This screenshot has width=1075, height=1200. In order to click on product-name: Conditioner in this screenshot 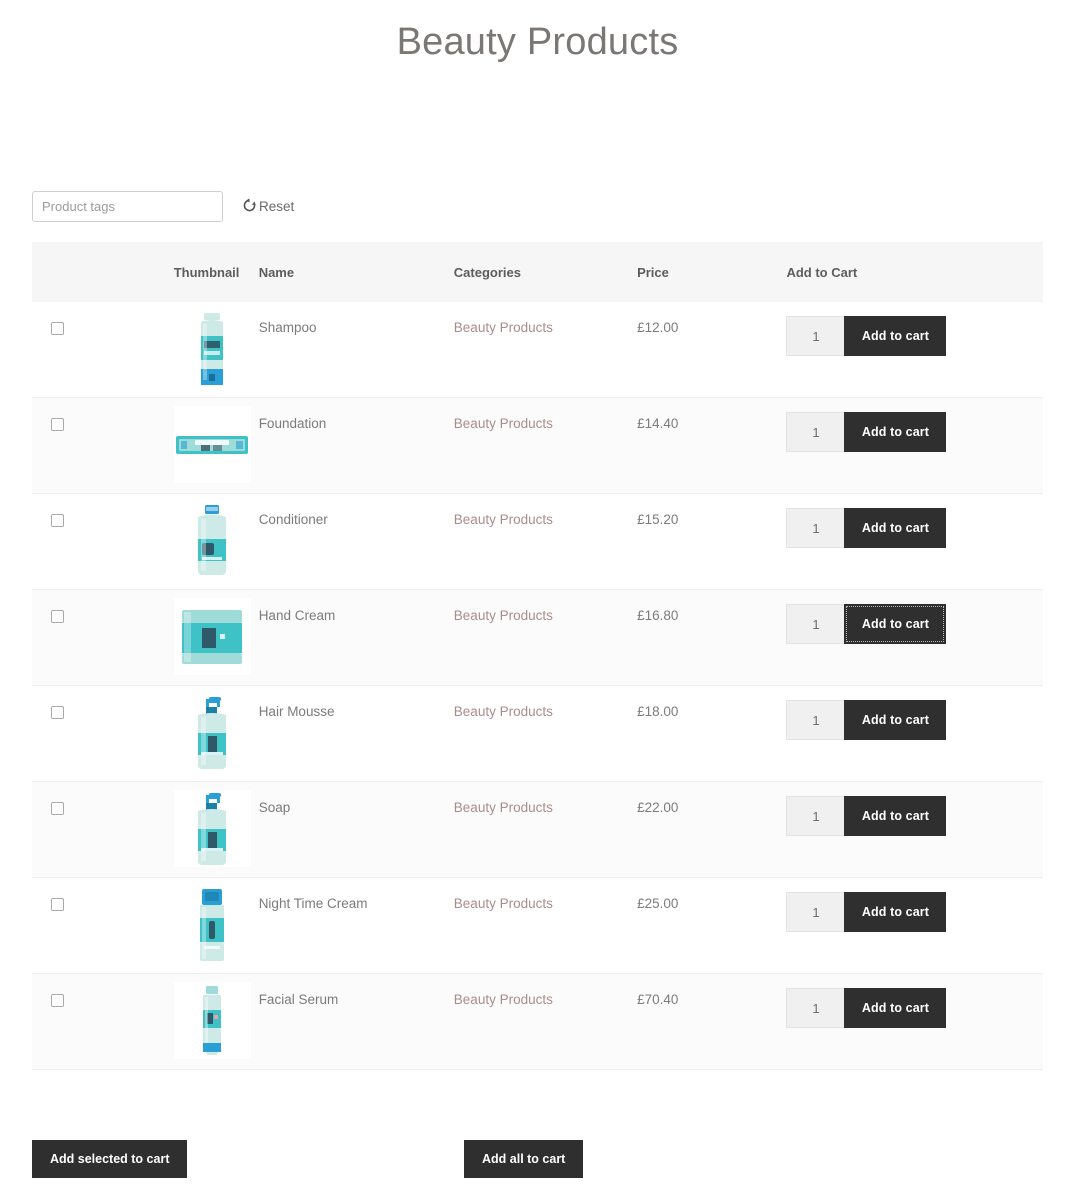, I will do `click(293, 519)`.